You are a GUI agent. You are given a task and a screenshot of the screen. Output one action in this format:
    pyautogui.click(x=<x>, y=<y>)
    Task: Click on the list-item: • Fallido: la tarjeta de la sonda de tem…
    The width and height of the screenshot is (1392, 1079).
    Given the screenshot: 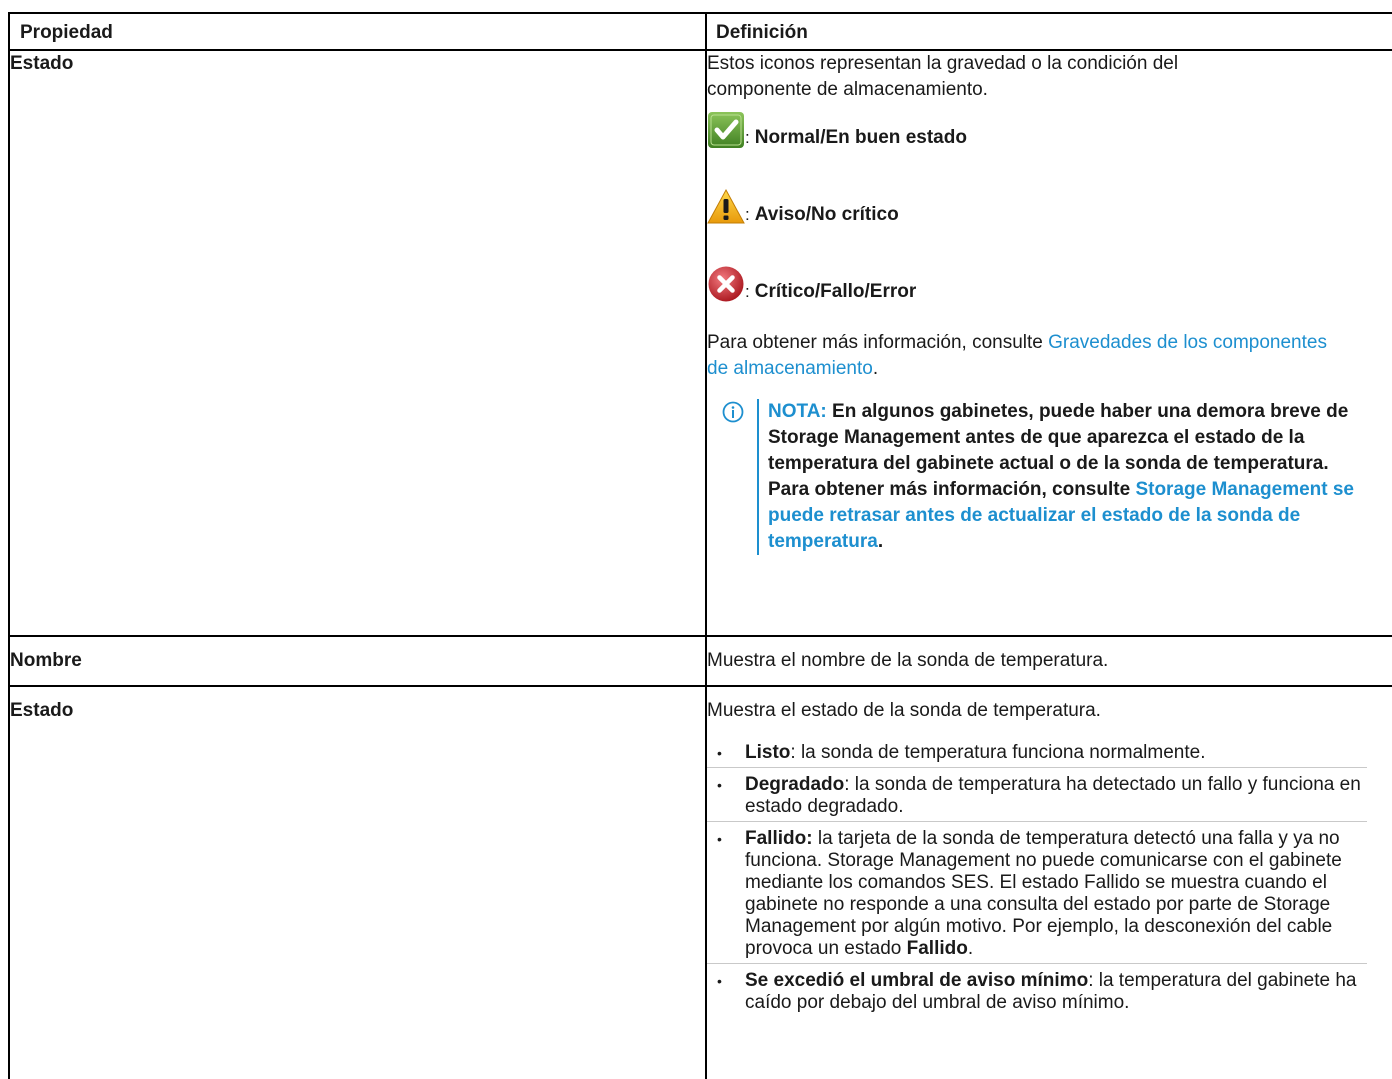 What is the action you would take?
    pyautogui.click(x=1037, y=892)
    